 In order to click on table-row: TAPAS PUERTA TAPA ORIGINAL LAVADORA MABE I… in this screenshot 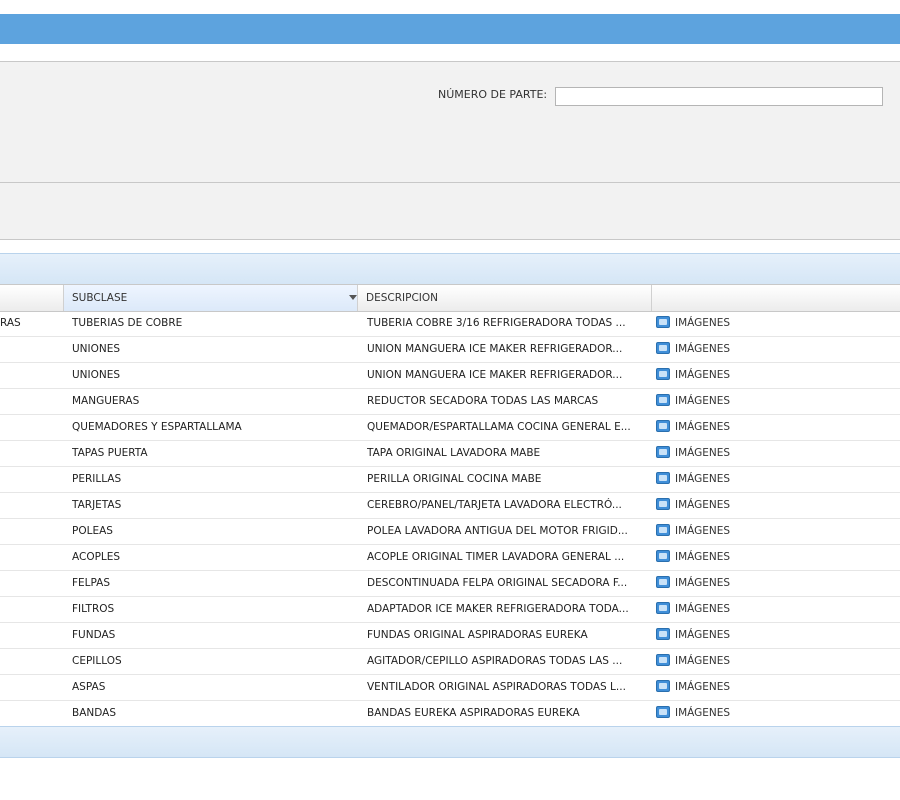, I will do `click(450, 454)`.